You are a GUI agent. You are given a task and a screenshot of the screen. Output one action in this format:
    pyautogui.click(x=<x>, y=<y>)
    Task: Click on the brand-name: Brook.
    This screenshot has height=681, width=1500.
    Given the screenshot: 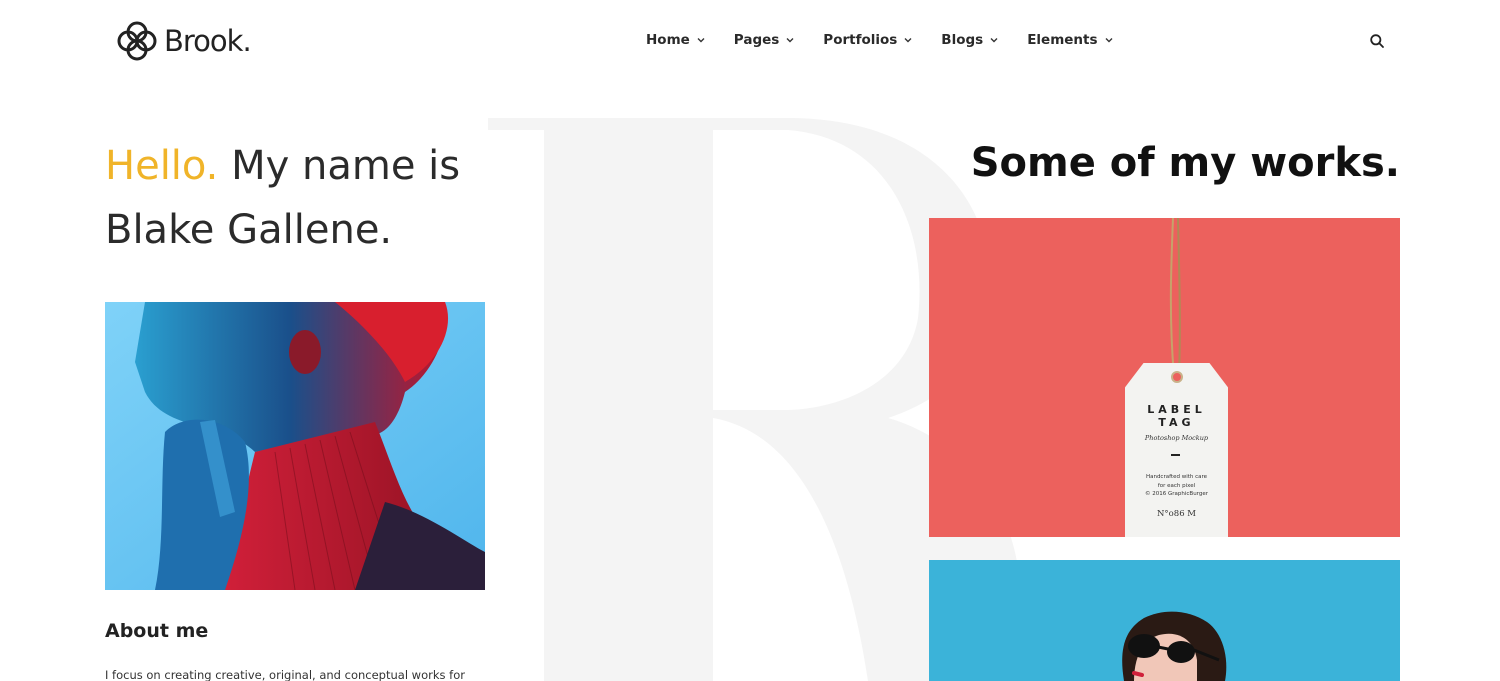 What is the action you would take?
    pyautogui.click(x=208, y=41)
    